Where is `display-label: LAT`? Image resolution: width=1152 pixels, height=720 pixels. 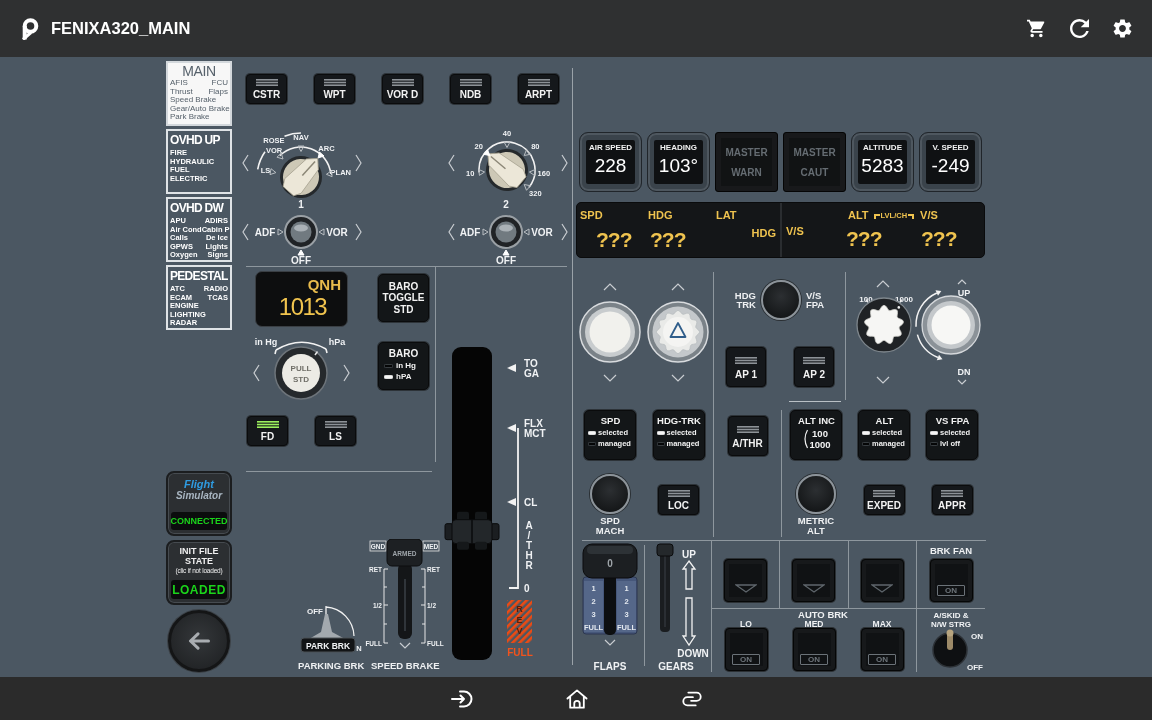
display-label: LAT is located at coordinates (727, 216).